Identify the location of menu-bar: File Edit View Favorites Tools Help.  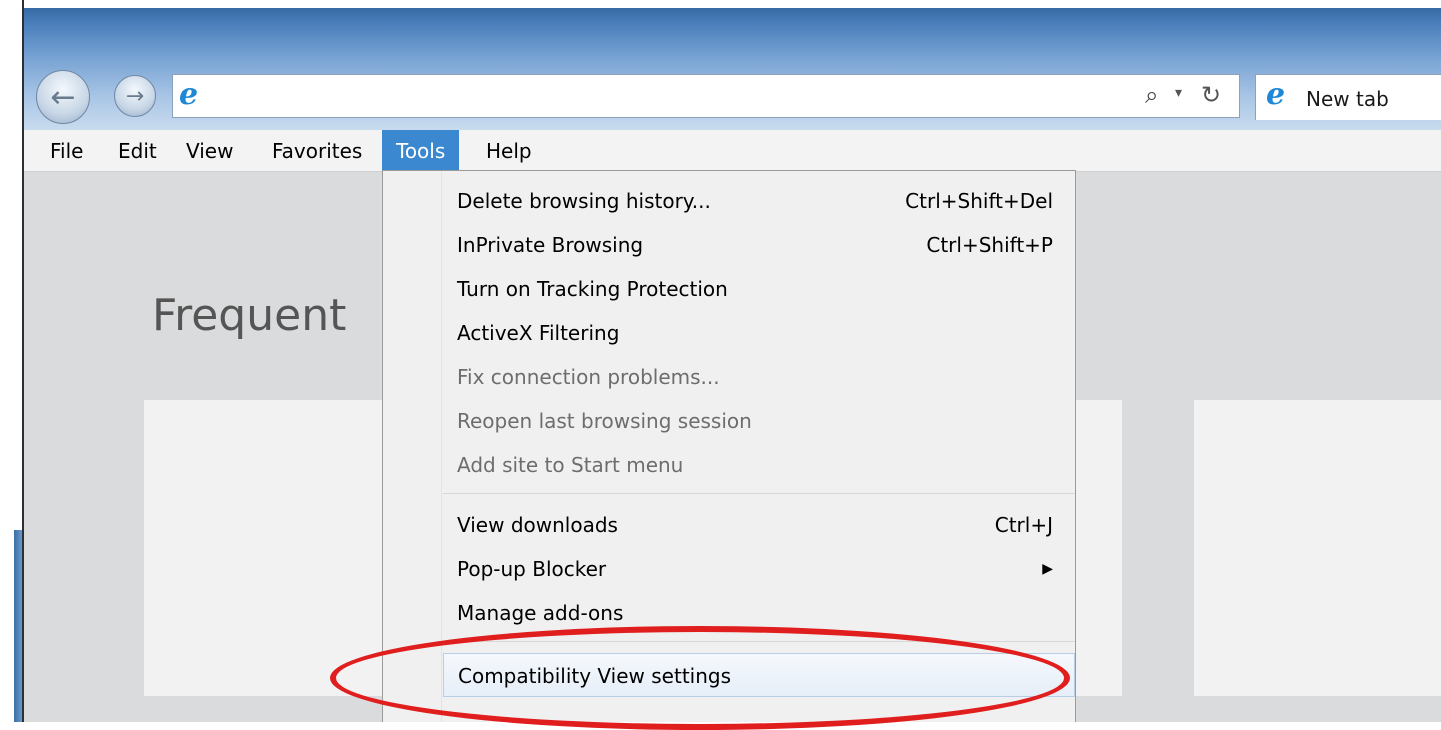
(732, 151).